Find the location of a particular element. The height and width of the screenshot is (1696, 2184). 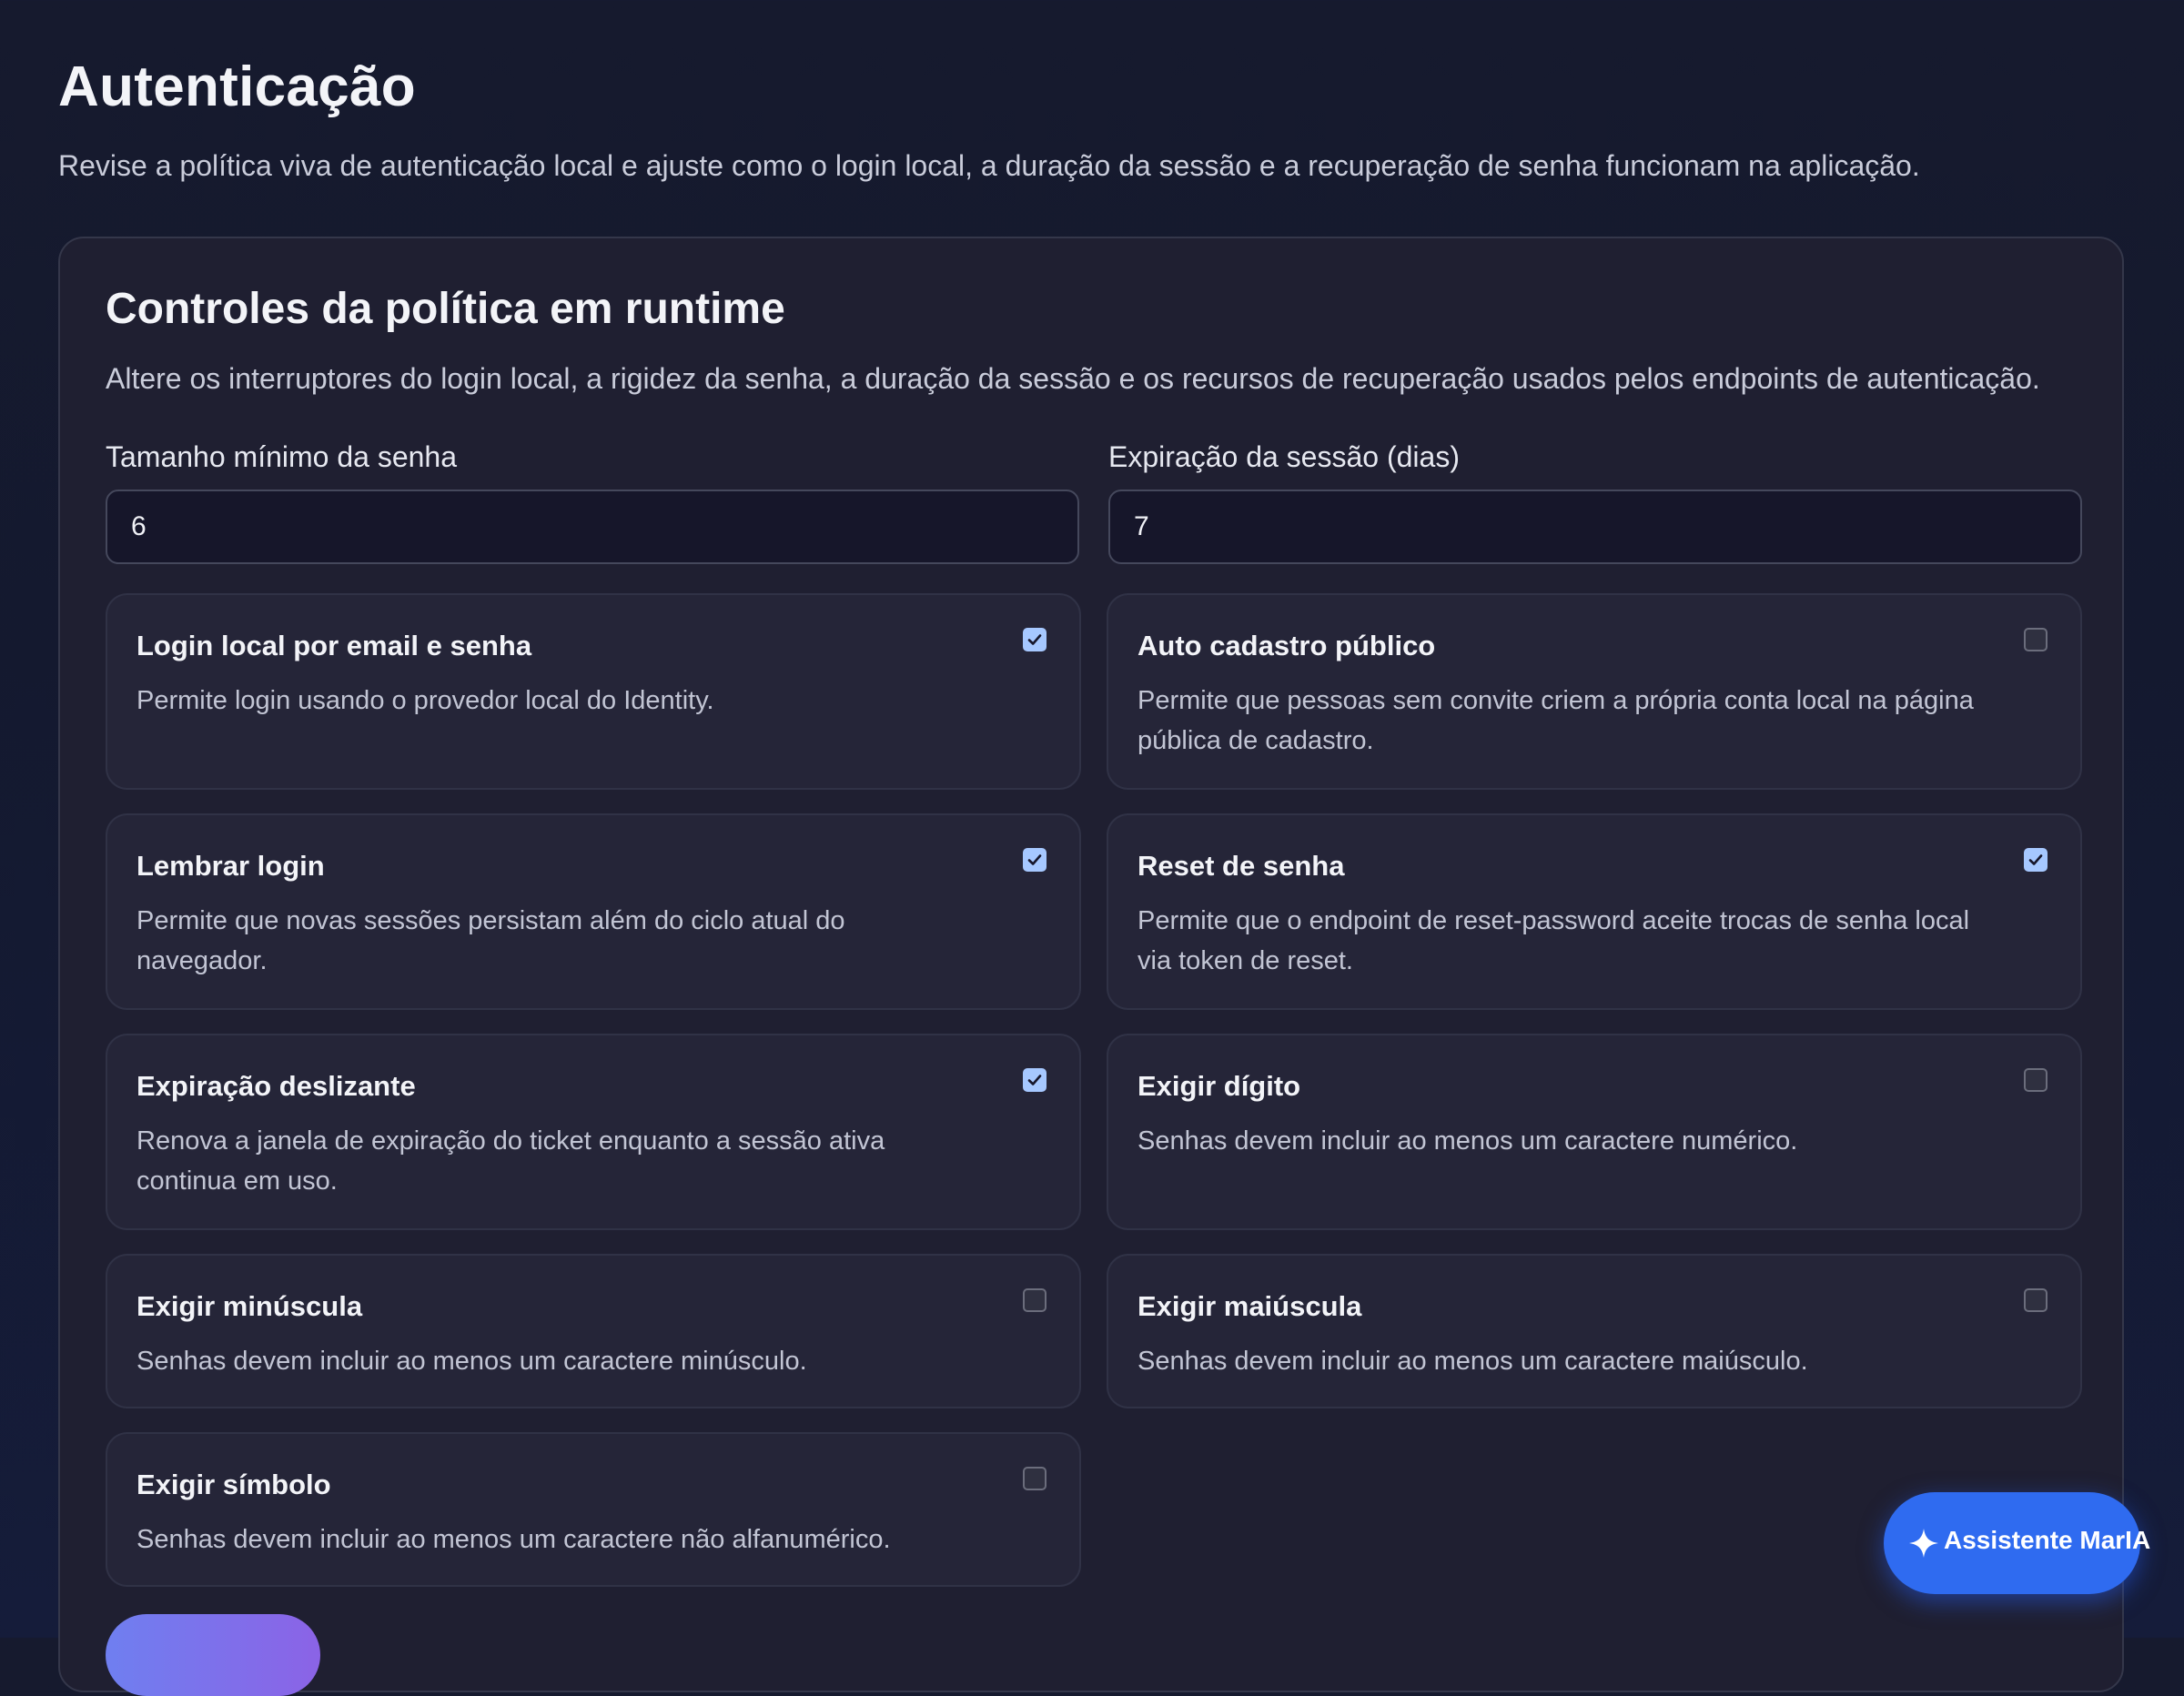

toggle-title: Exigir símbolo is located at coordinates (233, 1484).